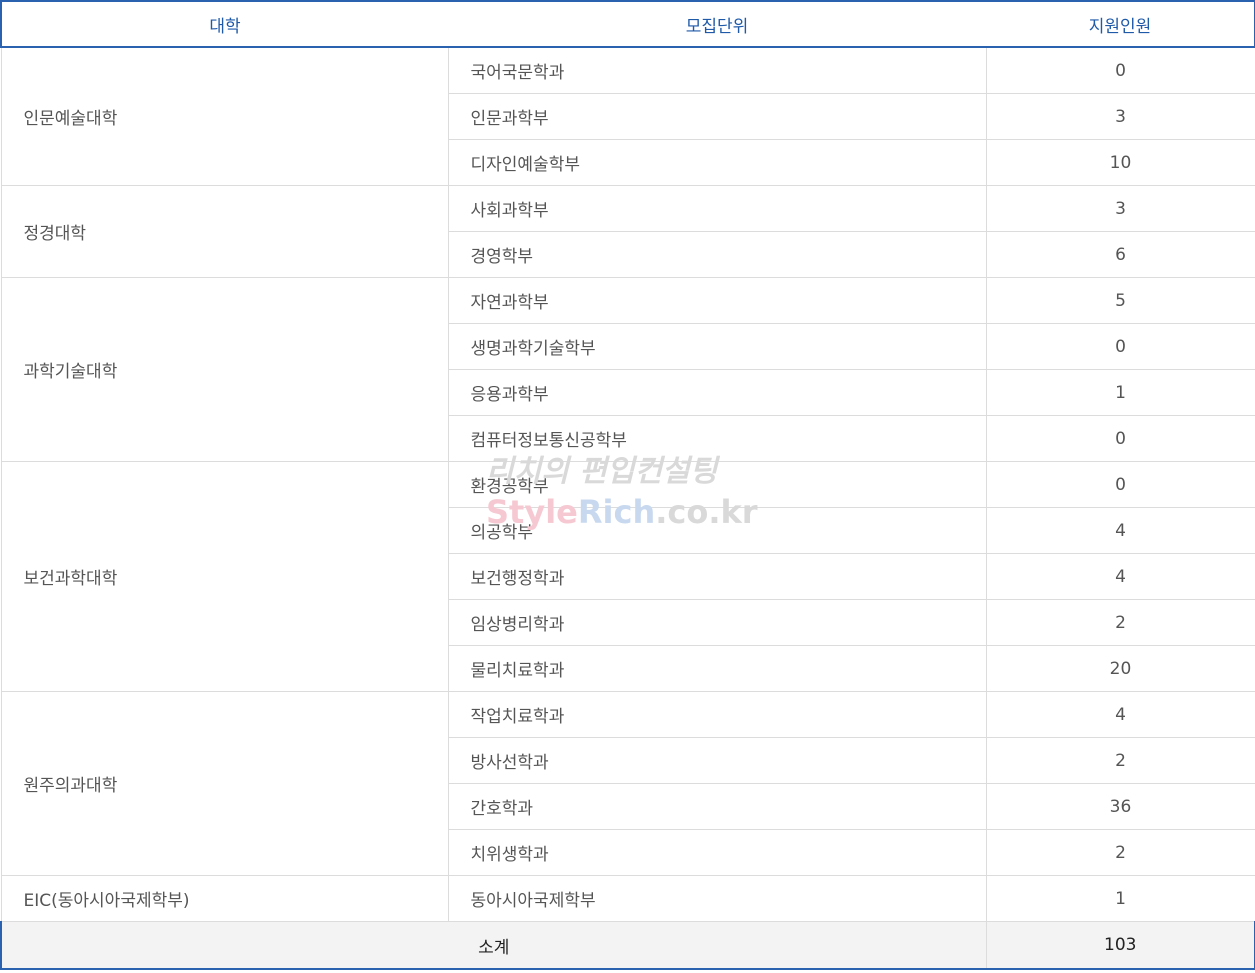 The width and height of the screenshot is (1255, 973). I want to click on subtotal-value: 103, so click(1120, 945).